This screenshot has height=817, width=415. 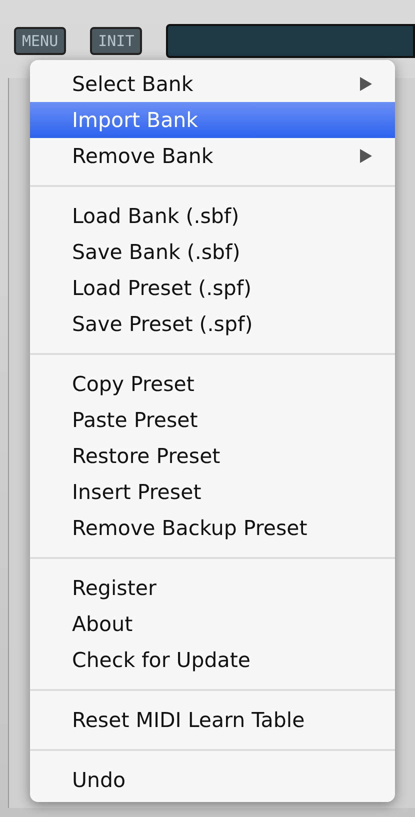 What do you see at coordinates (212, 324) in the screenshot?
I see `menu-item: Save Preset (.spf)` at bounding box center [212, 324].